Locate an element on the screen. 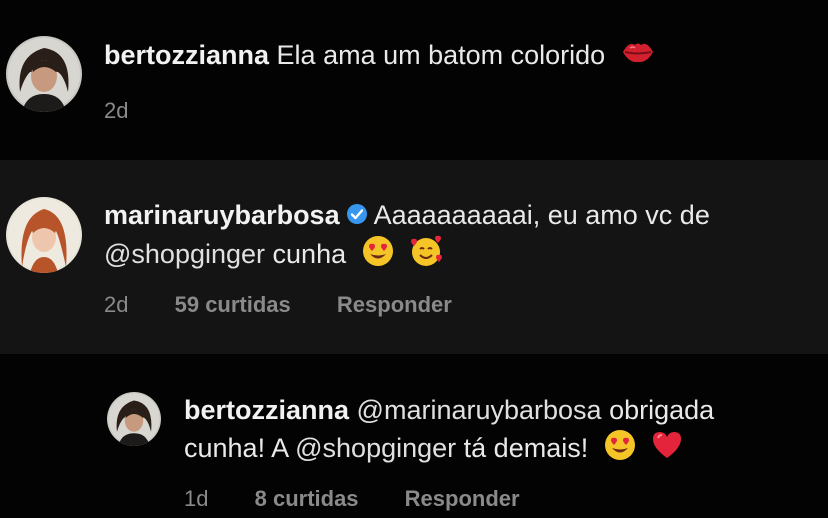 The height and width of the screenshot is (518, 828). comment-text-line: bertozzianna Ela ama um batom colorido is located at coordinates (379, 56).